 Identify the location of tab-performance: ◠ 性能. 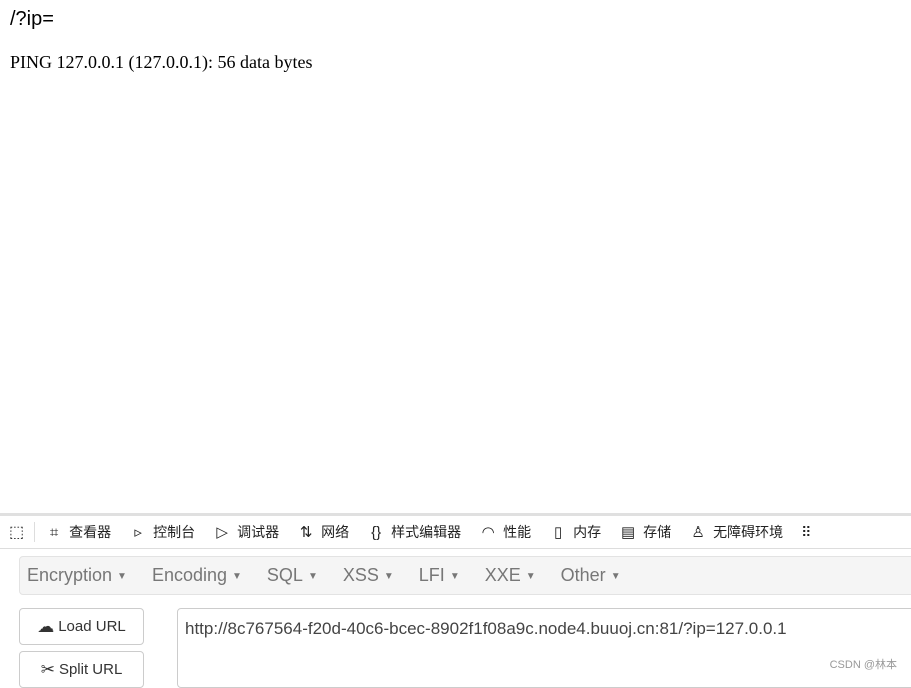
(505, 532).